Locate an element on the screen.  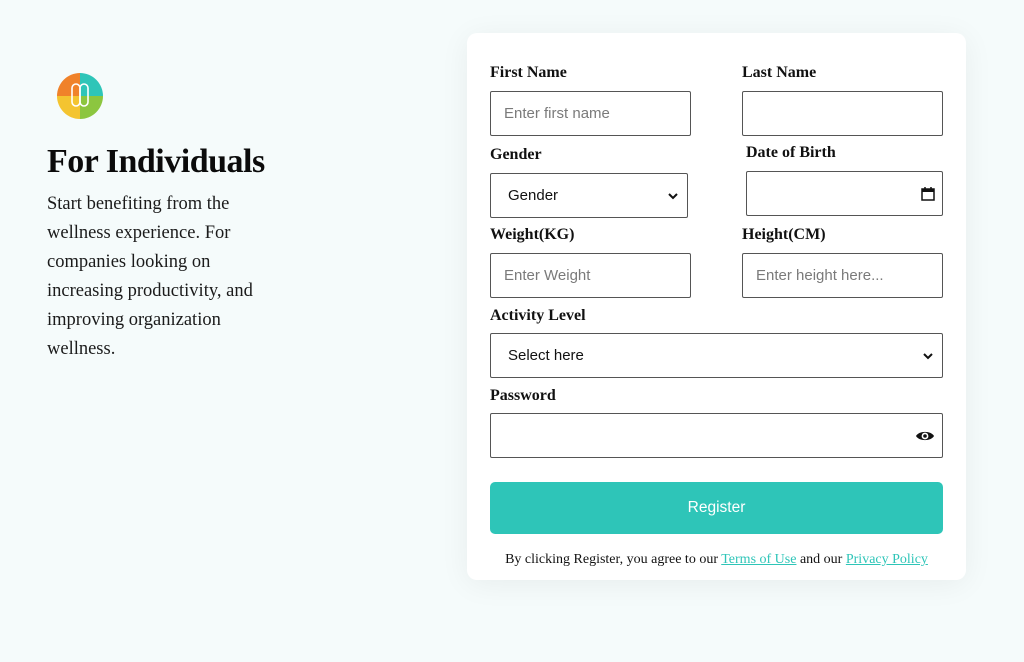
terms-prefix: By clicking Register, you agree to our is located at coordinates (613, 559).